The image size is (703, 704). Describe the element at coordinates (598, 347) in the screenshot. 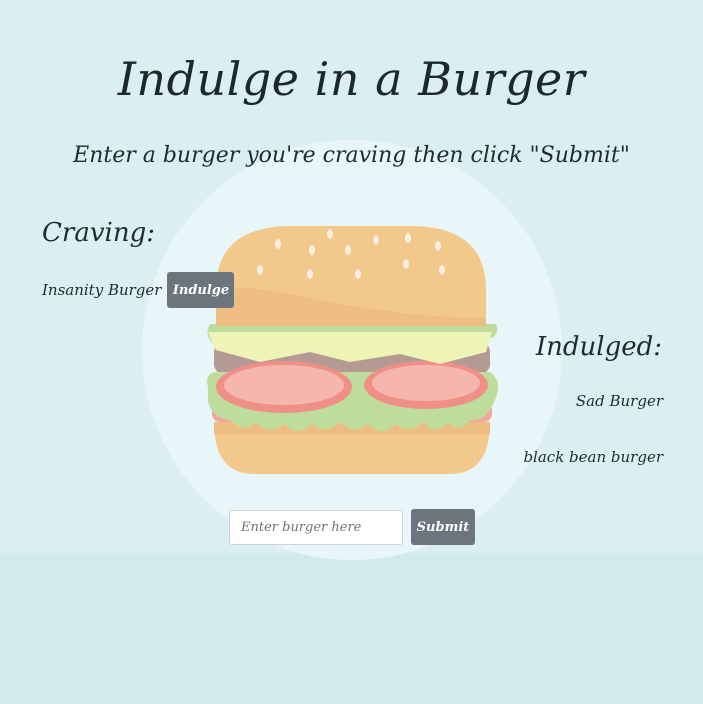

I see `indulged-heading: Indulged:` at that location.